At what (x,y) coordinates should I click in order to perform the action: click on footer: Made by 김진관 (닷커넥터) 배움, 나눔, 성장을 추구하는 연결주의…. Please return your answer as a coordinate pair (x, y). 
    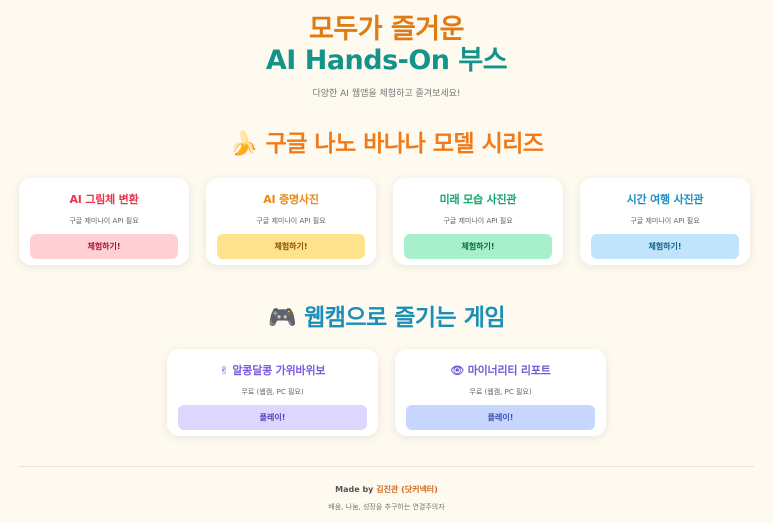
    Looking at the image, I should click on (386, 489).